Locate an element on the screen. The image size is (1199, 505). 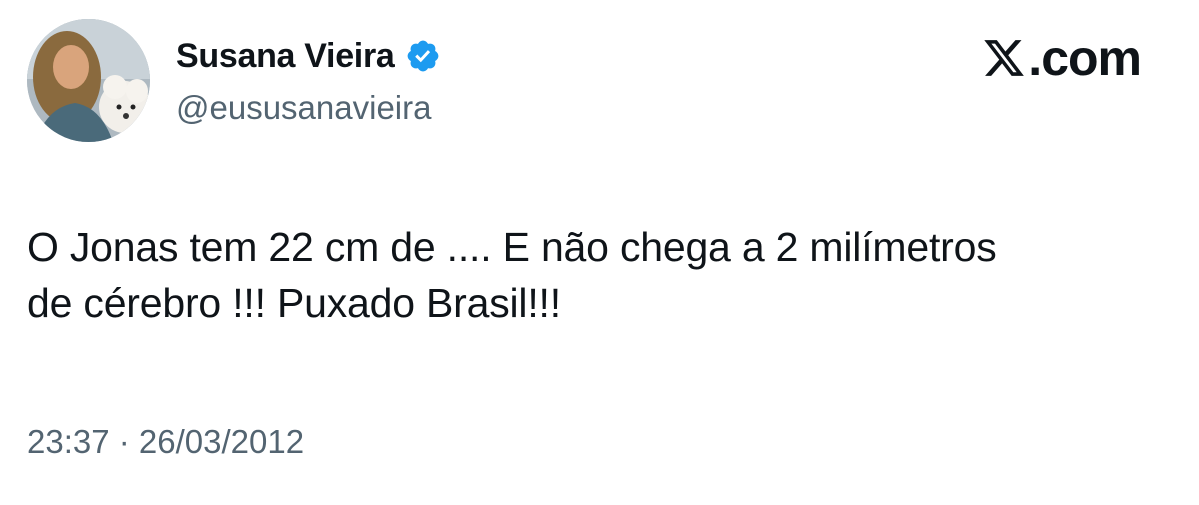
tweet-date: 26/03/2012 is located at coordinates (221, 441).